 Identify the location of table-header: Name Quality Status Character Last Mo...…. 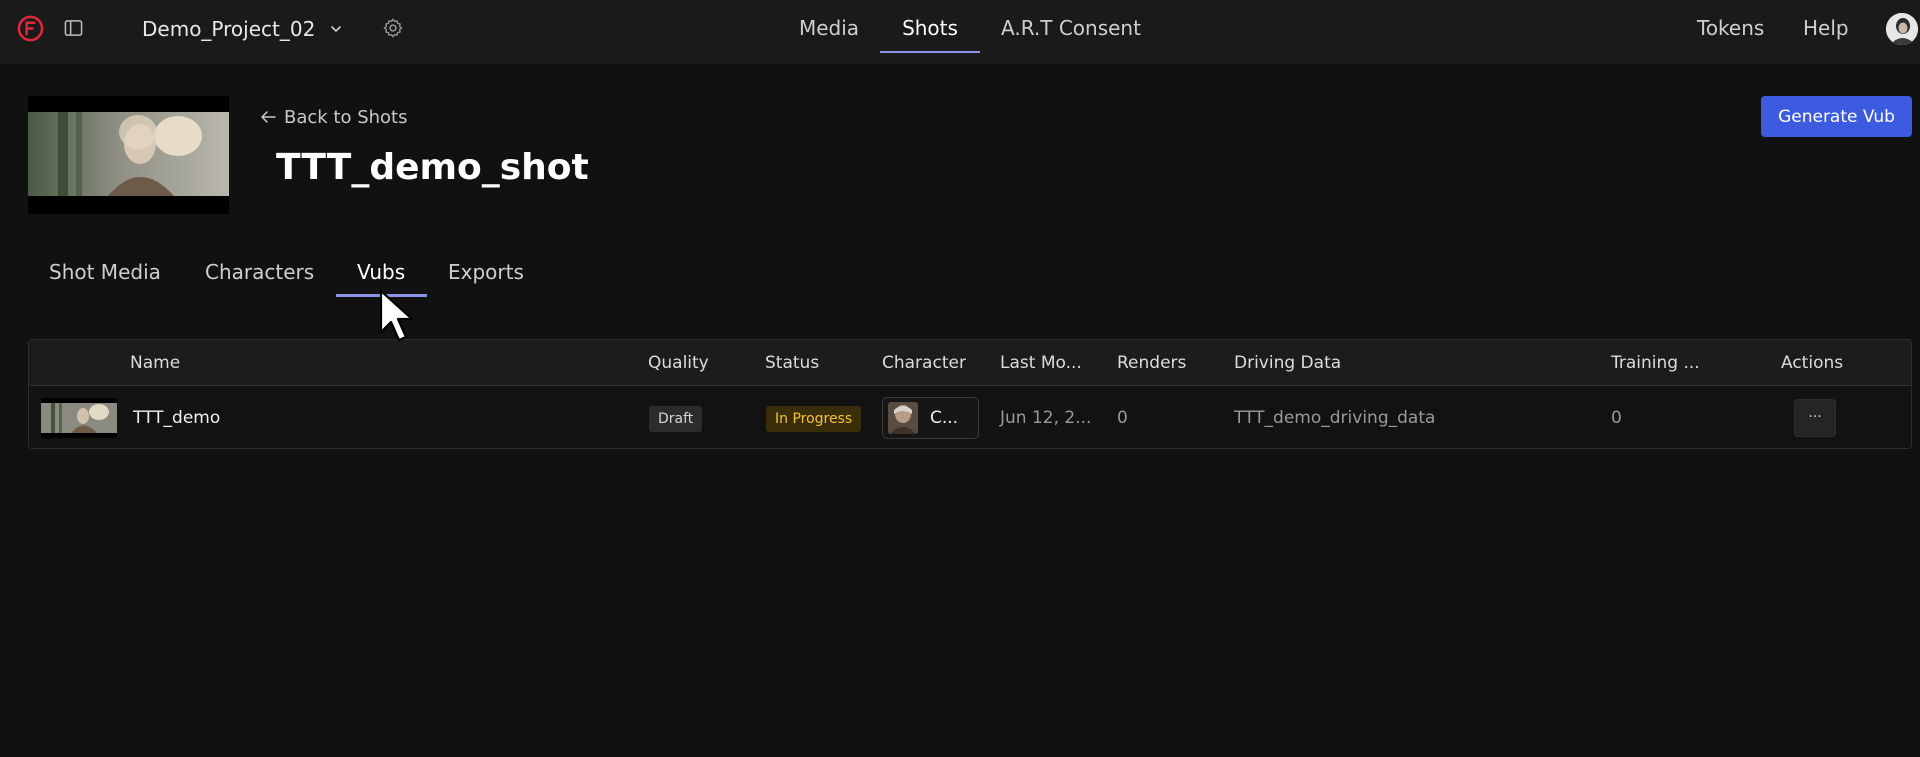
(970, 363).